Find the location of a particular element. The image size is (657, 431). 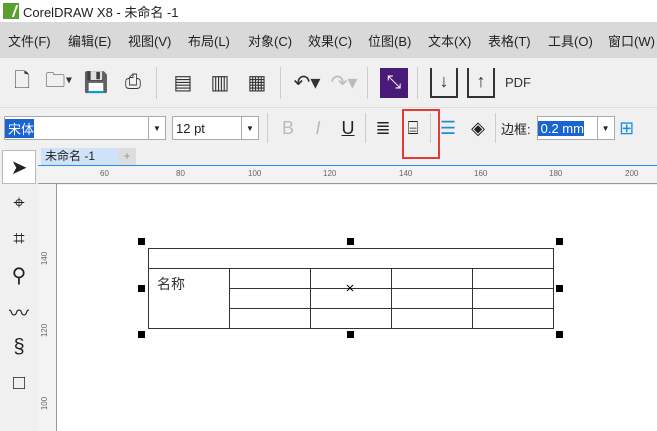

menu-tools: 工具(O) is located at coordinates (578, 40).